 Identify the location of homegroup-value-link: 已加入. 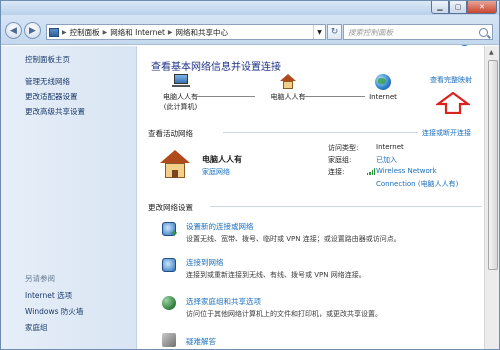
(386, 160).